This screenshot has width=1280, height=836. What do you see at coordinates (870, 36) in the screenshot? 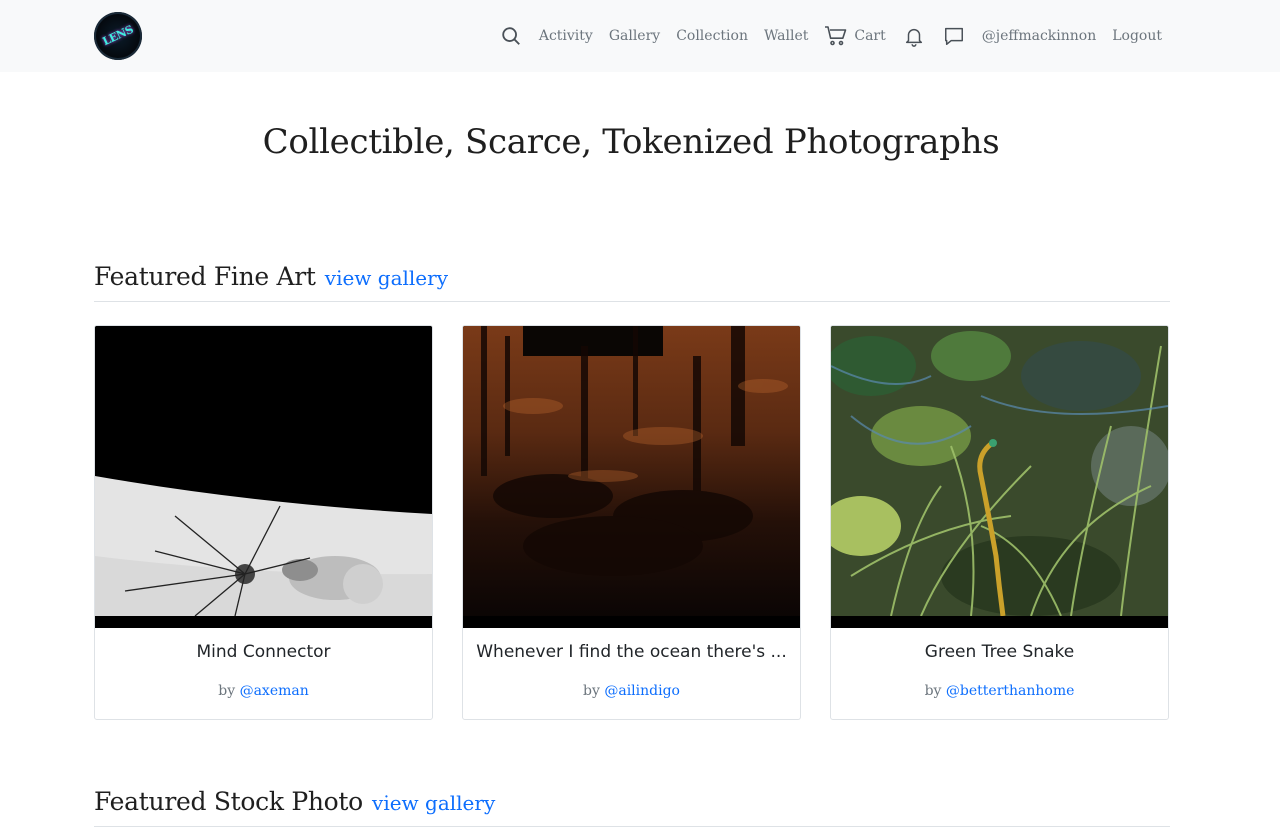
I see `nav-cart-label: Cart` at bounding box center [870, 36].